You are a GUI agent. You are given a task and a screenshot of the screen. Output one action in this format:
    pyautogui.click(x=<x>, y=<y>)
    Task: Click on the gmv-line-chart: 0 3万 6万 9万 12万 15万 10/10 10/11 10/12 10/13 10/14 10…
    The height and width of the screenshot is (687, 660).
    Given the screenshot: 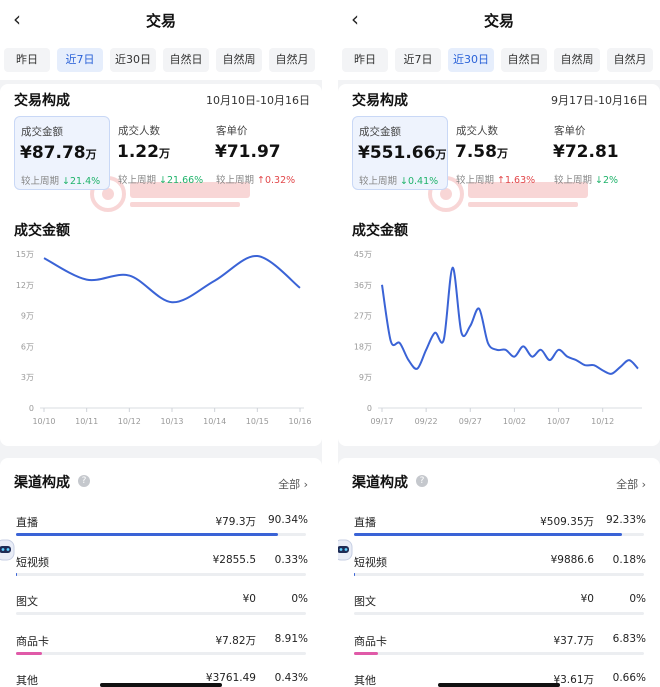 What is the action you would take?
    pyautogui.click(x=161, y=339)
    